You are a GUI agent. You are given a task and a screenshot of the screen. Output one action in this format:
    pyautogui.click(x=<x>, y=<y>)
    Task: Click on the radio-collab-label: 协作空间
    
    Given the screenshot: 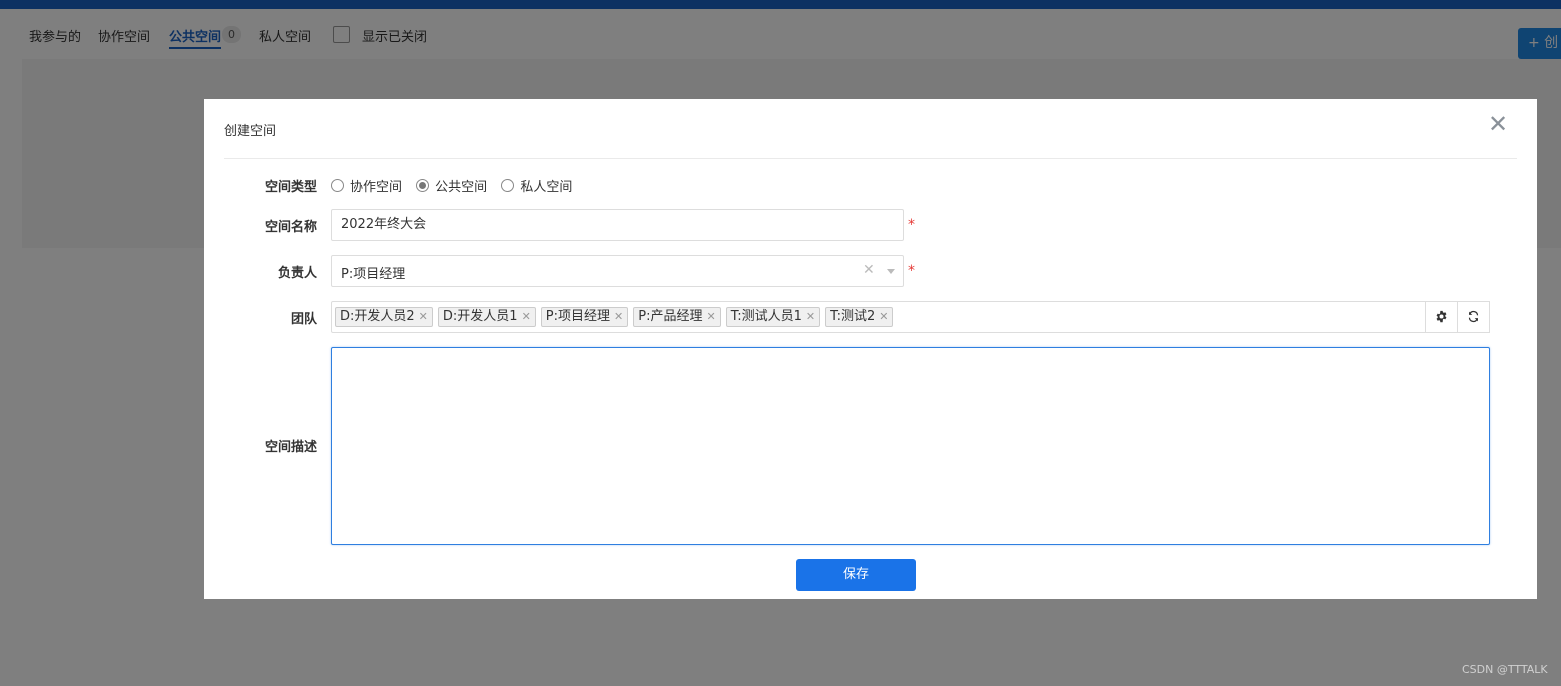 What is the action you would take?
    pyautogui.click(x=376, y=185)
    